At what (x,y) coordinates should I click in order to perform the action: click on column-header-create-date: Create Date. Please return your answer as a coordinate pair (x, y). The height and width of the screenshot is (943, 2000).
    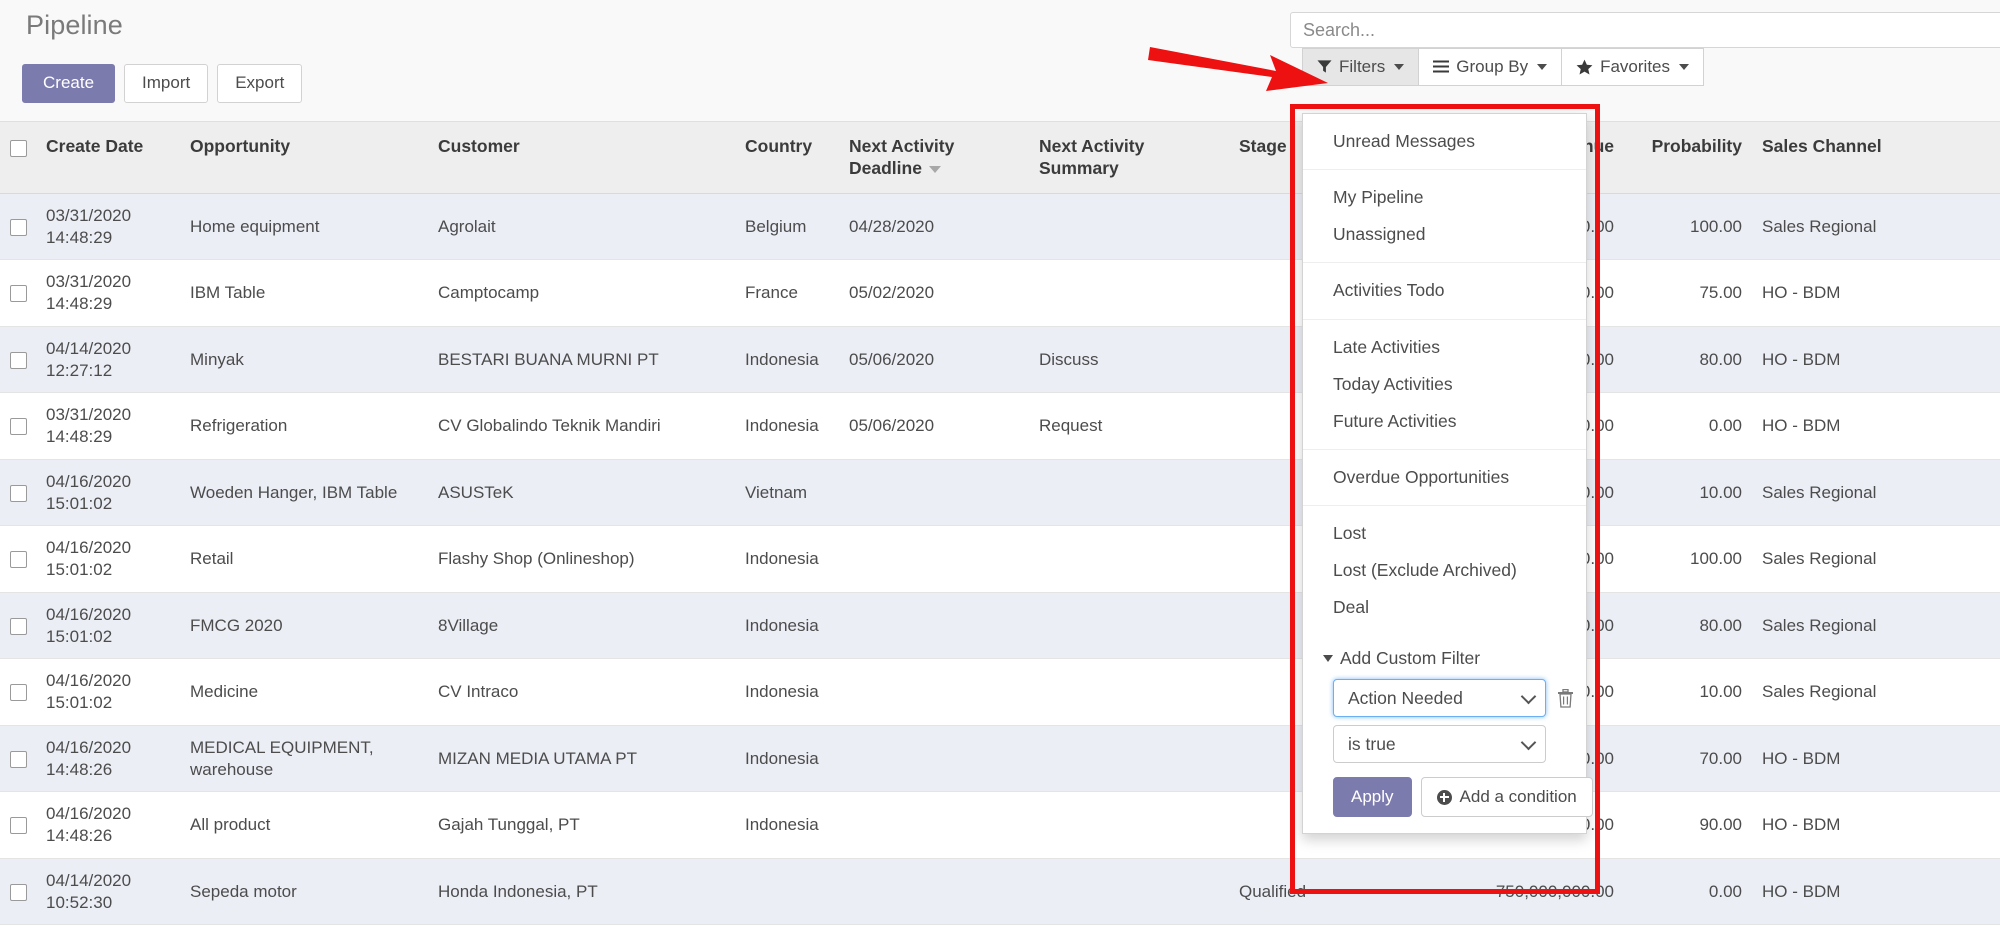
    Looking at the image, I should click on (108, 158).